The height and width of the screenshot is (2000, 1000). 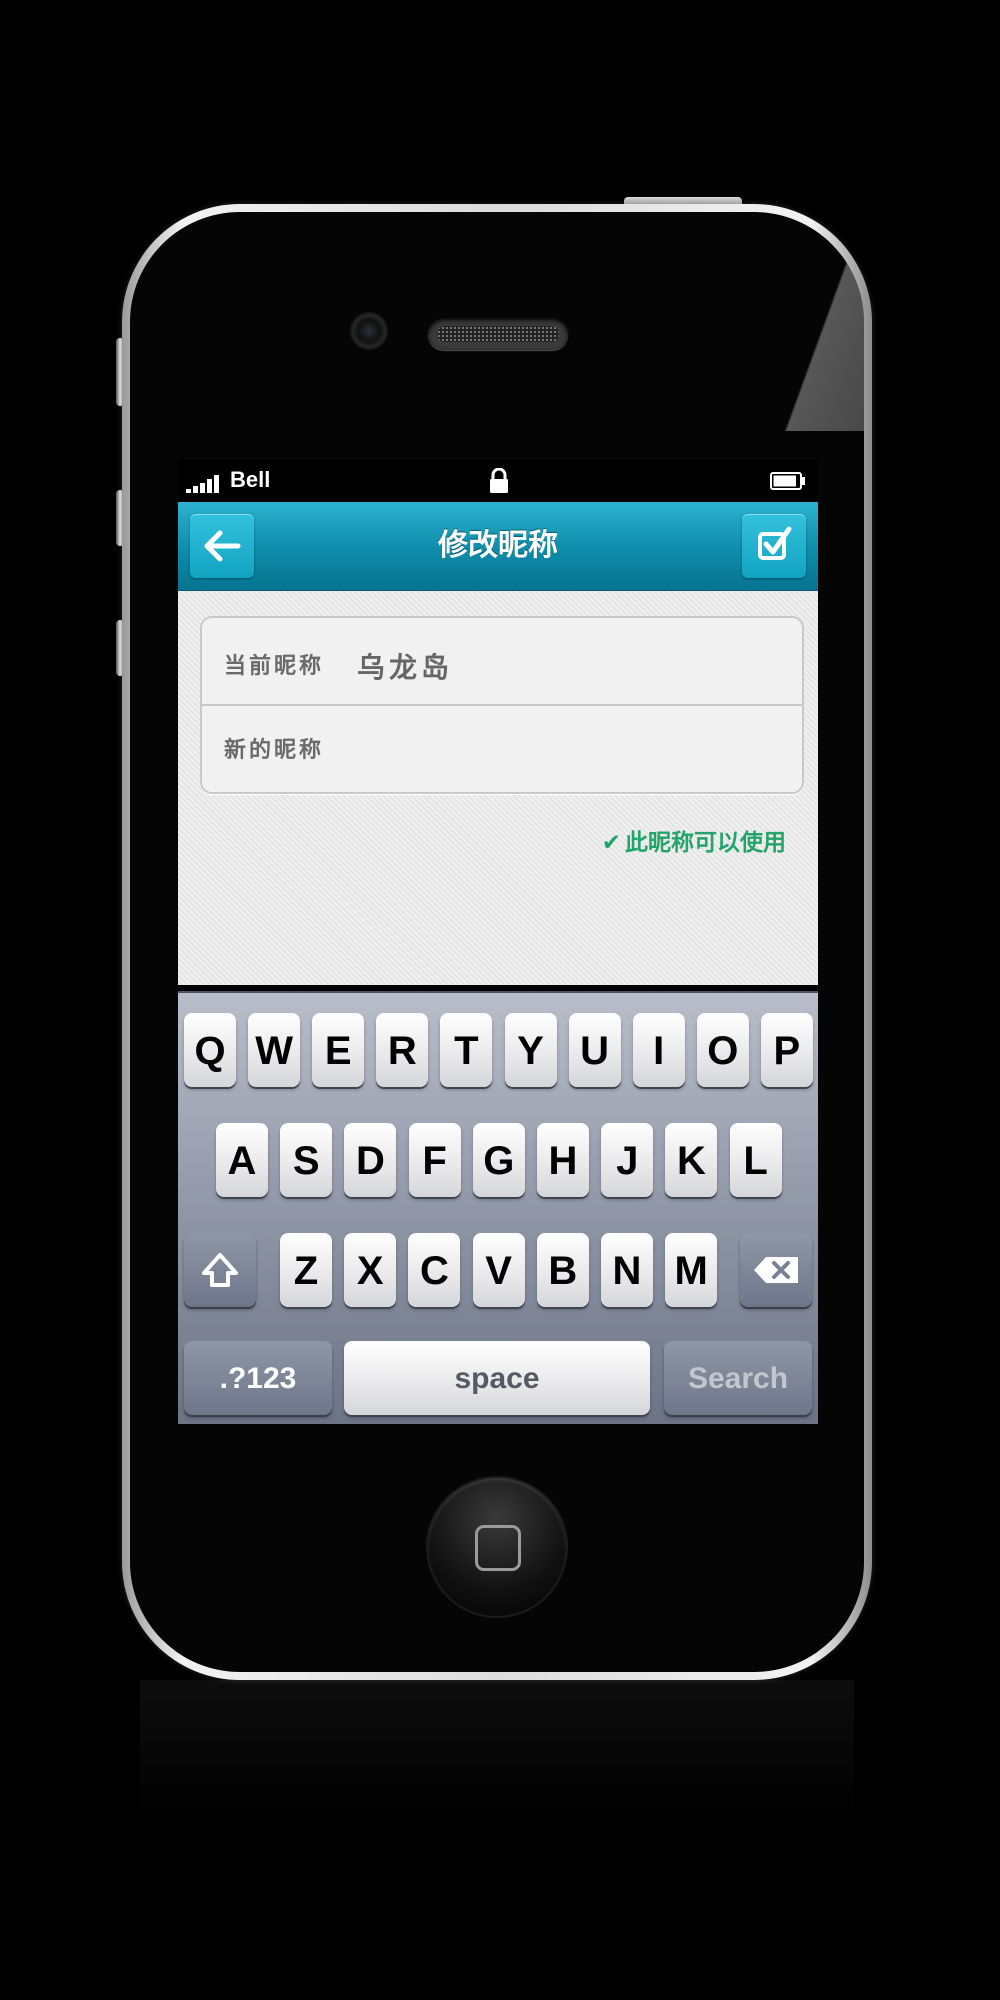 I want to click on delete-key, so click(x=776, y=1270).